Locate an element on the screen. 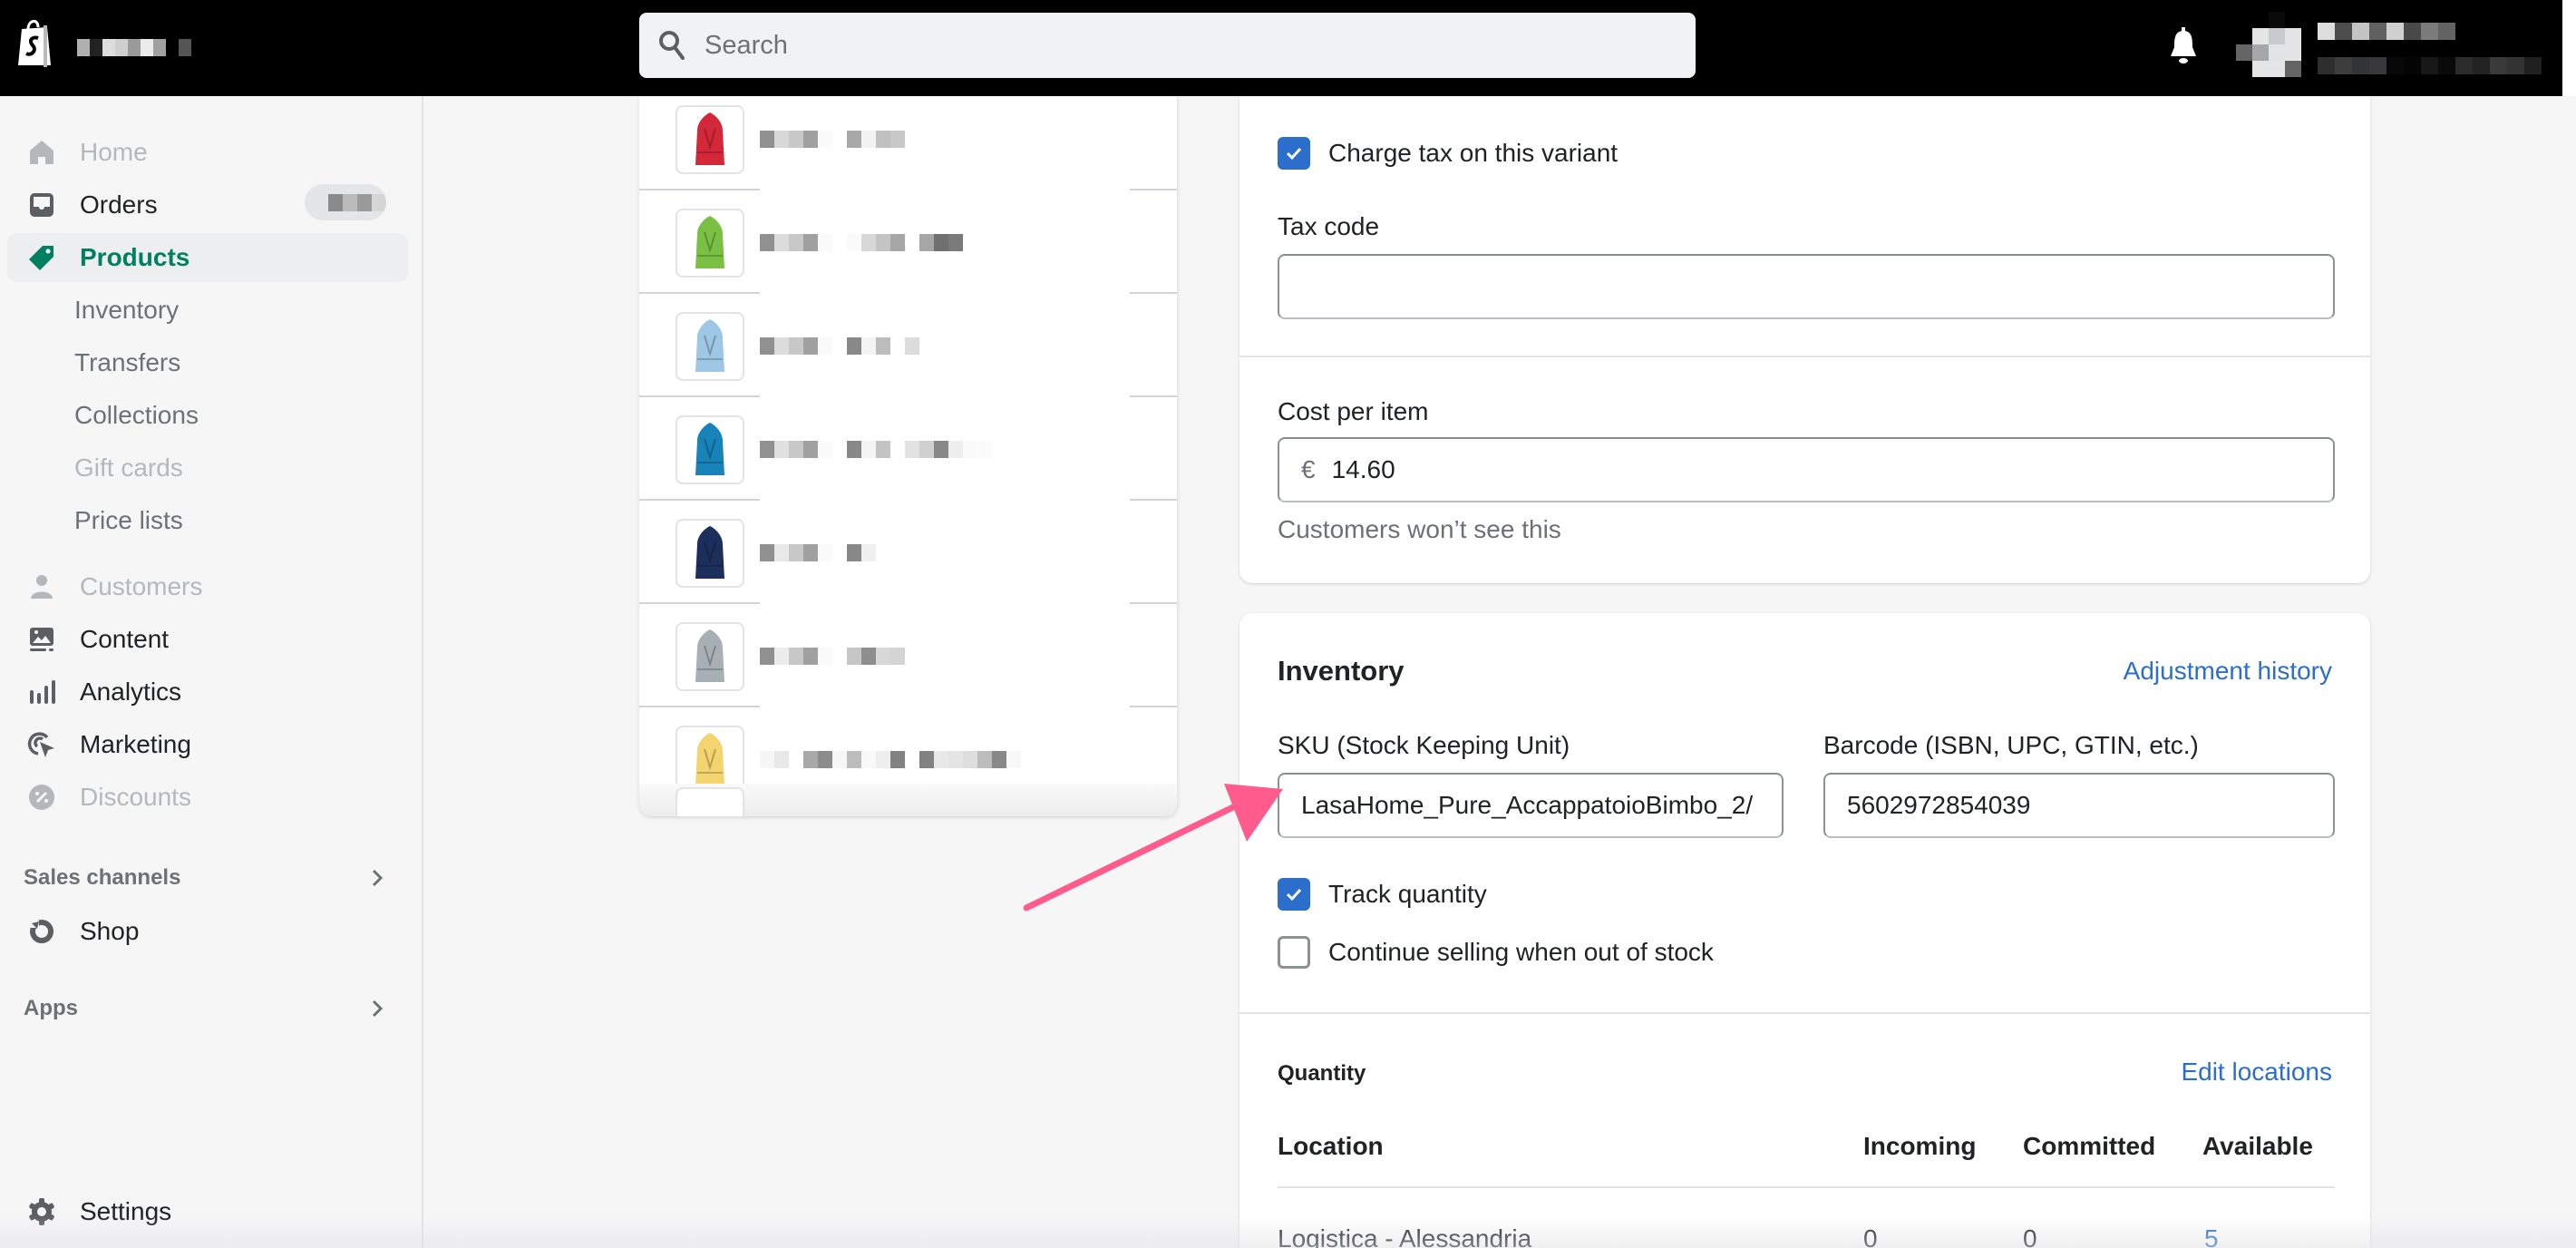  sidebar-item-content: Content is located at coordinates (207, 639).